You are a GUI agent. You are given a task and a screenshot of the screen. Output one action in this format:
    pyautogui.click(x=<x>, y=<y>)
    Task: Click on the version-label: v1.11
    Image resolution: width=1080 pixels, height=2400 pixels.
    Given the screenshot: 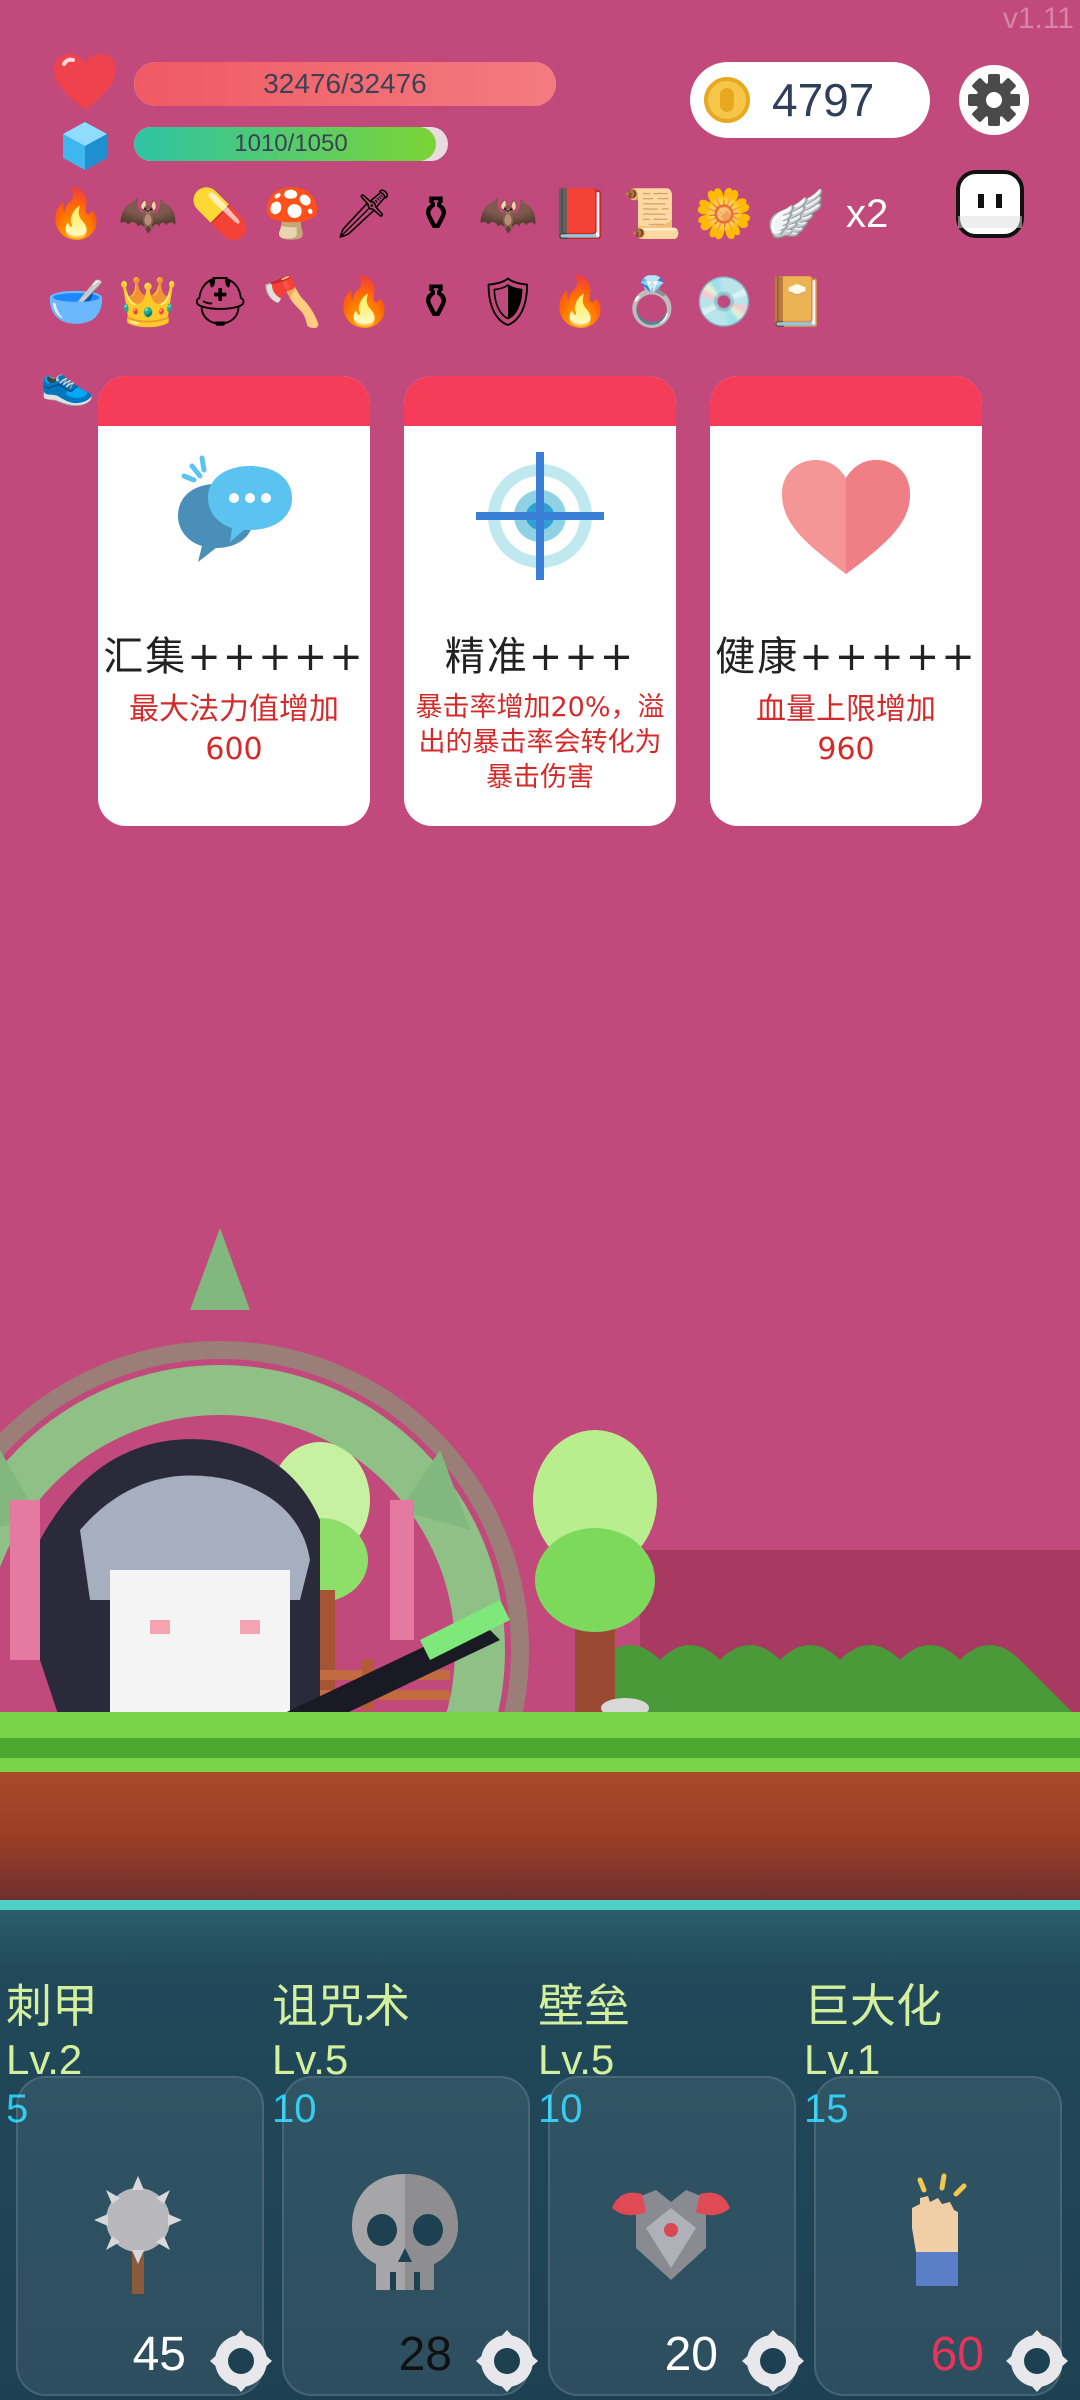 What is the action you would take?
    pyautogui.click(x=1038, y=18)
    